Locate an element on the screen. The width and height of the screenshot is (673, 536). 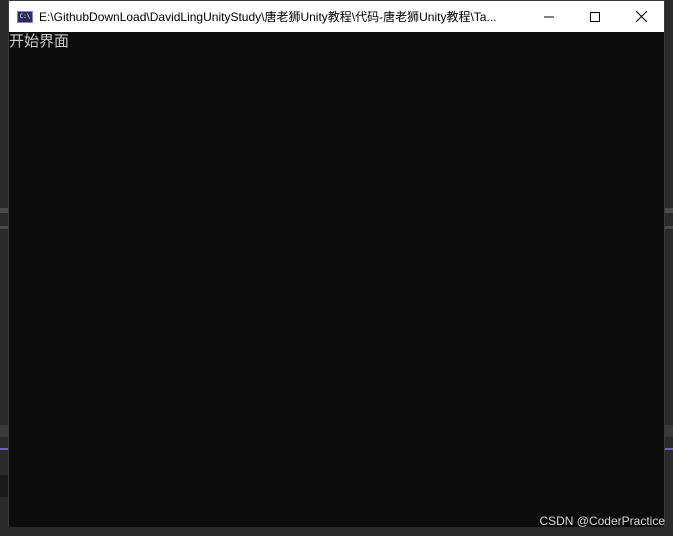
maximize-icon is located at coordinates (595, 16).